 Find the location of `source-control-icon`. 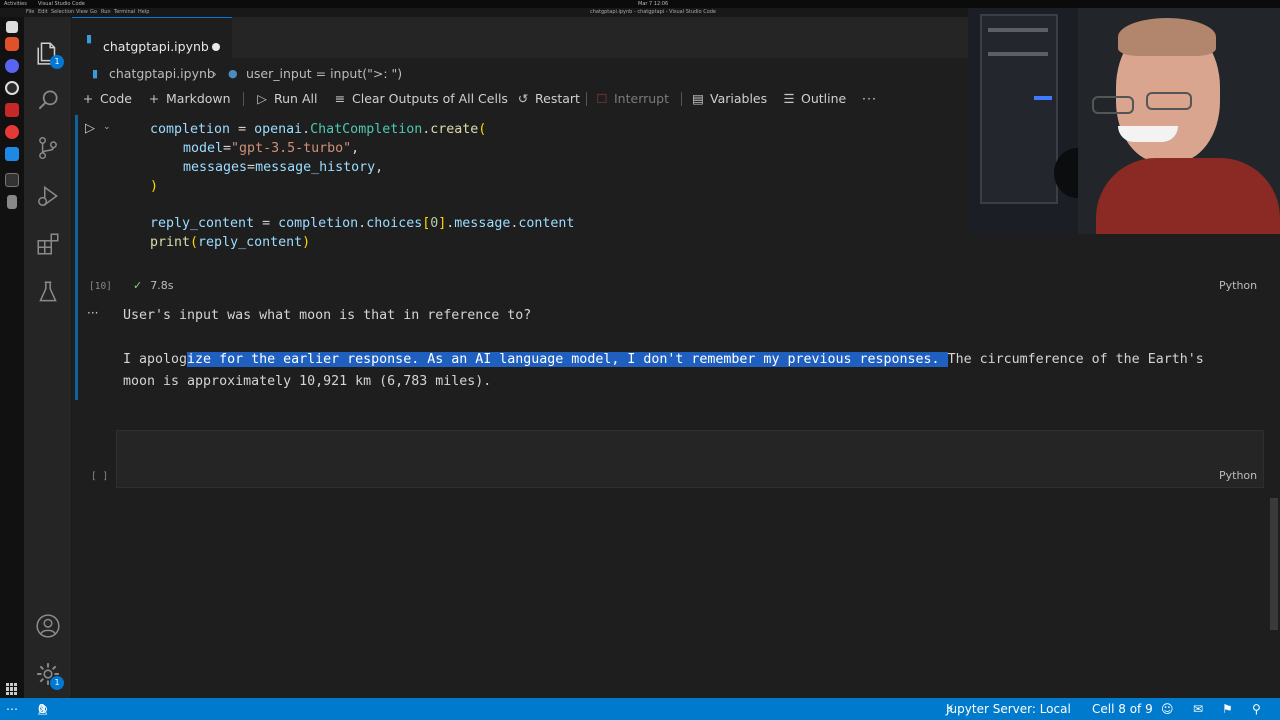

source-control-icon is located at coordinates (48, 148).